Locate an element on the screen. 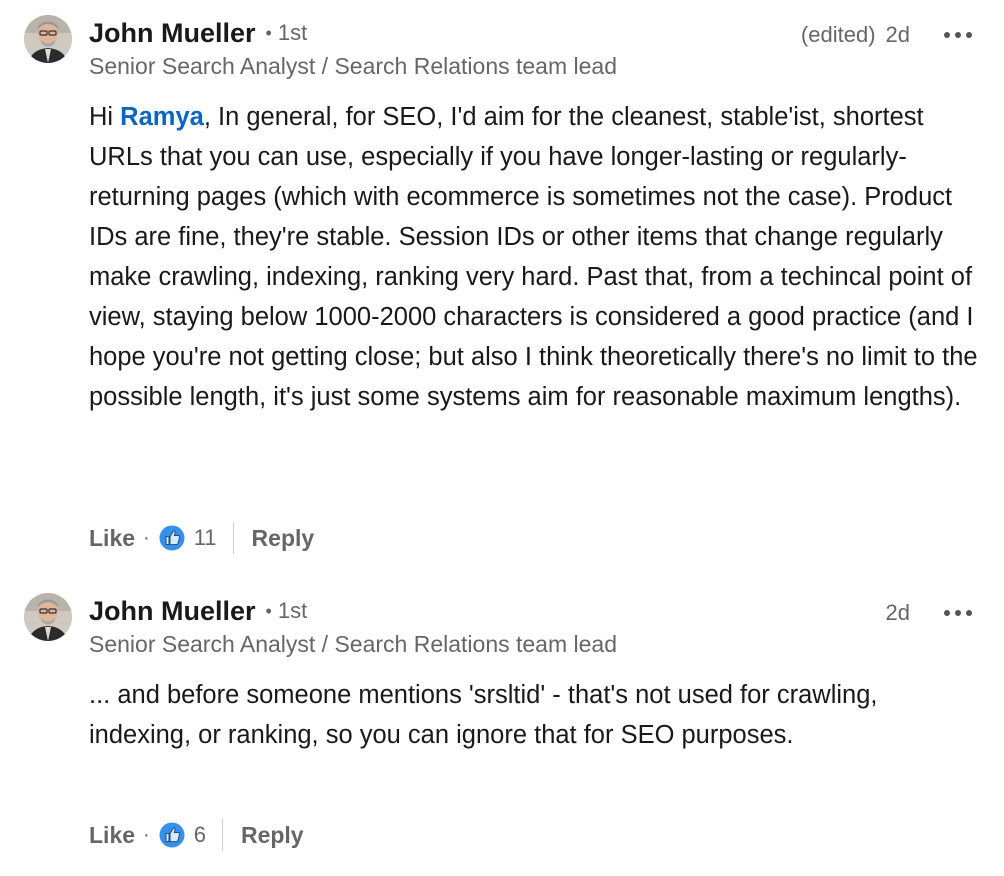 This screenshot has height=876, width=1004. comment-meta: (edited) 2d is located at coordinates (886, 35).